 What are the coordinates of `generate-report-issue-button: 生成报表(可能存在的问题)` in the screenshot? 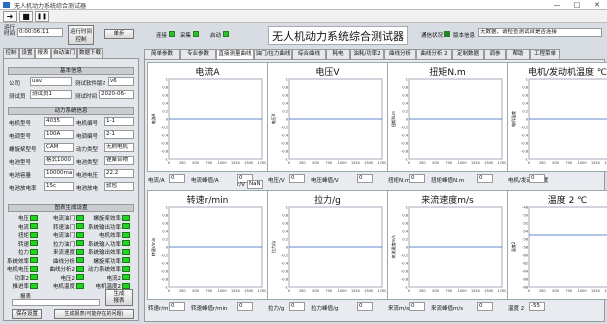 It's located at (94, 314).